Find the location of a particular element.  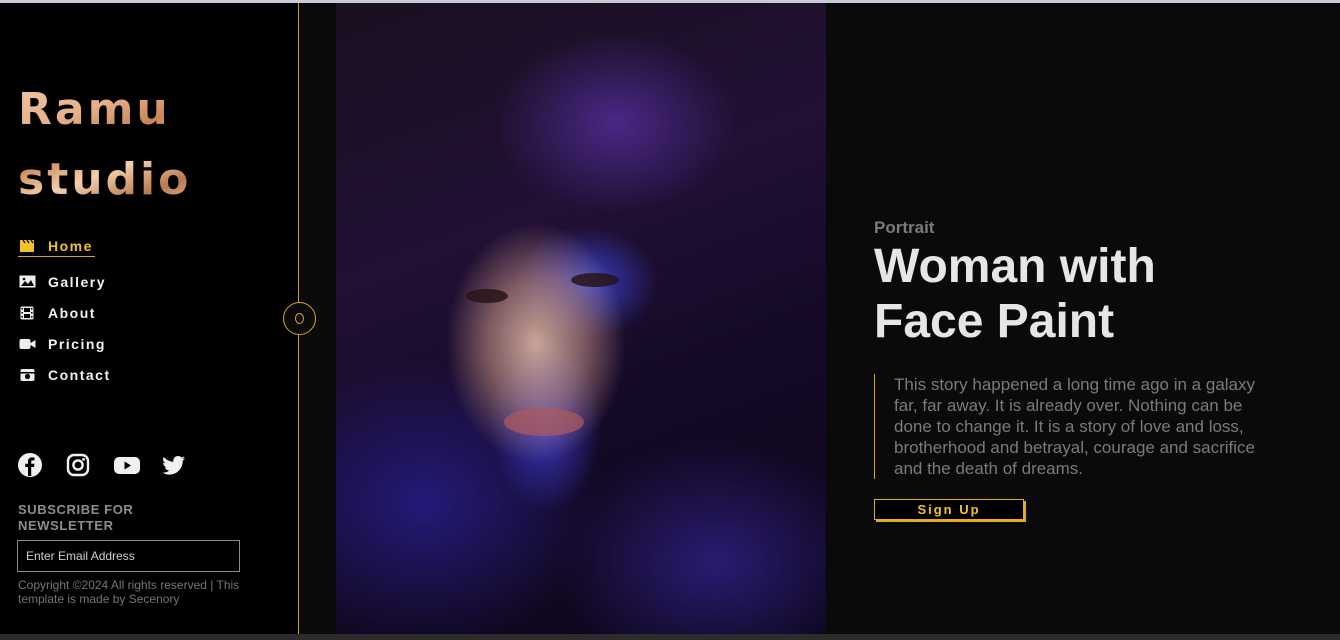

nav-label-about: About is located at coordinates (72, 312).